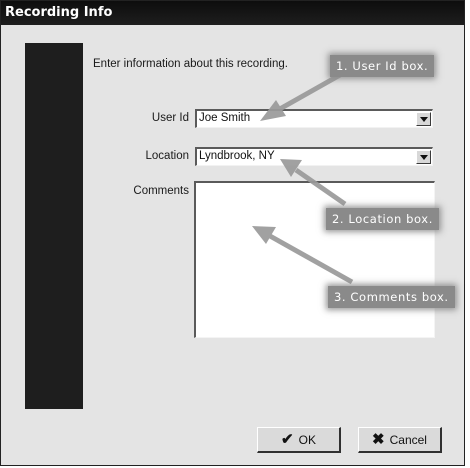 This screenshot has width=470, height=468. Describe the element at coordinates (161, 191) in the screenshot. I see `comments-label: Comments` at that location.